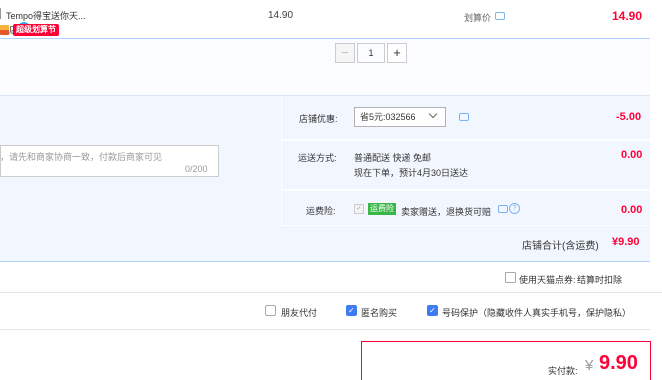  I want to click on insurance-description: 卖家赠送，退换货可赔, so click(446, 212).